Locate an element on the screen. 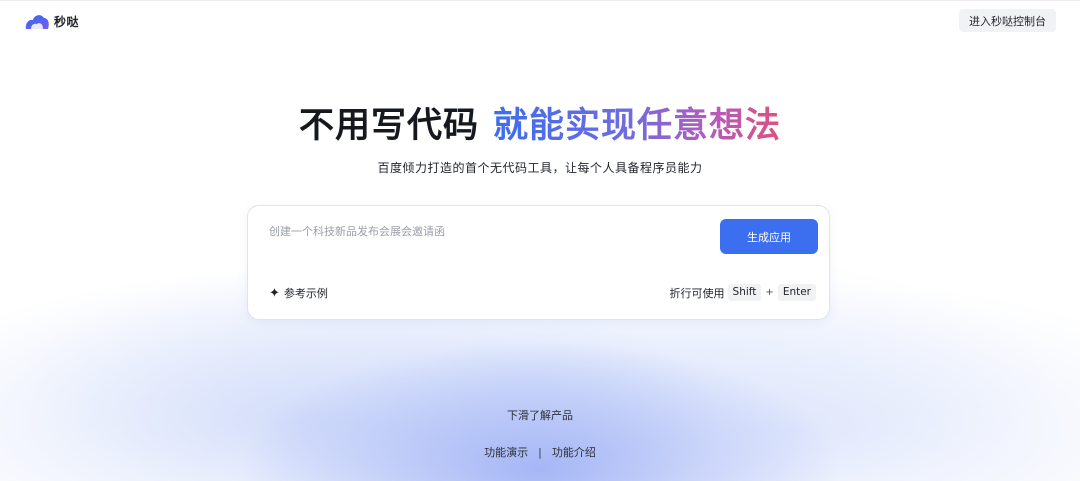  examples-button: ✦ 参考示例 is located at coordinates (298, 293).